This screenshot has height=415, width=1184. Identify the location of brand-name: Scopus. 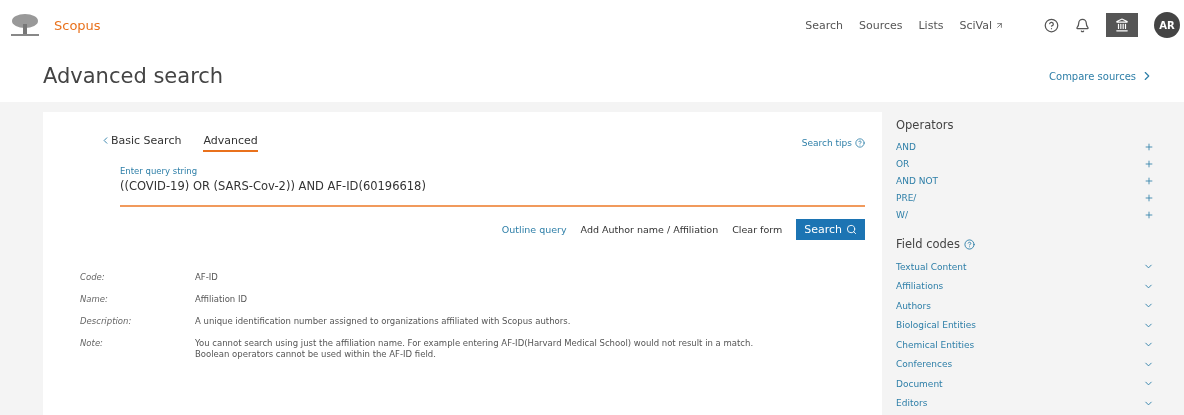
(77, 25).